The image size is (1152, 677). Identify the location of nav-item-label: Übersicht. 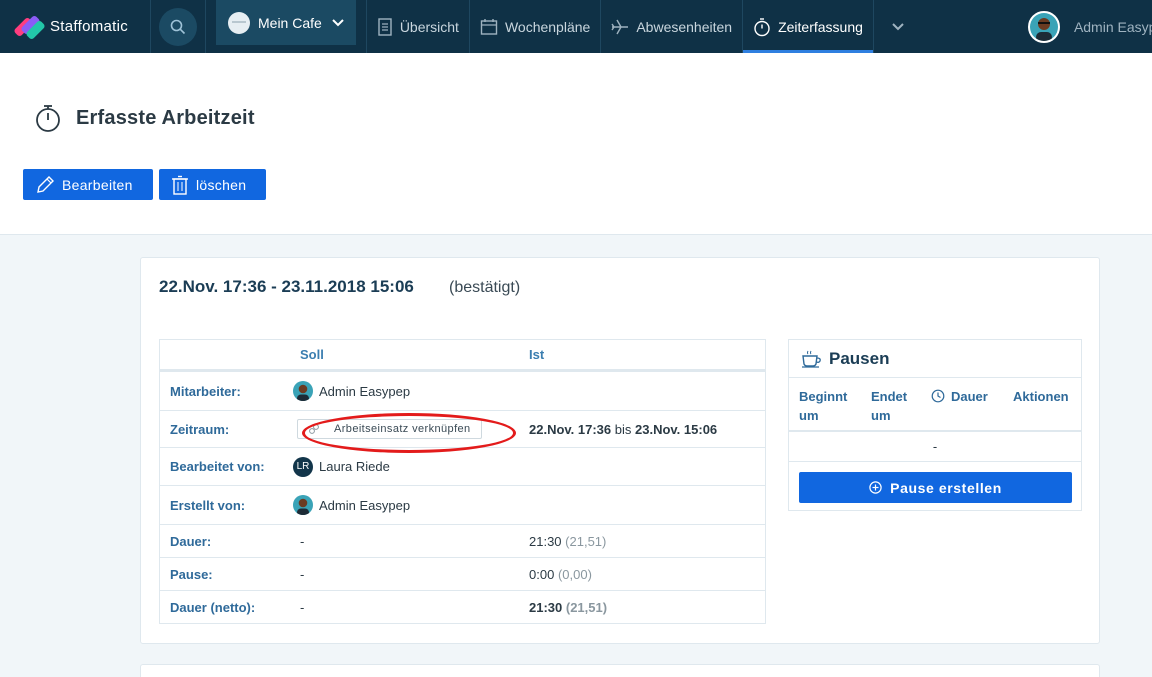
(429, 26).